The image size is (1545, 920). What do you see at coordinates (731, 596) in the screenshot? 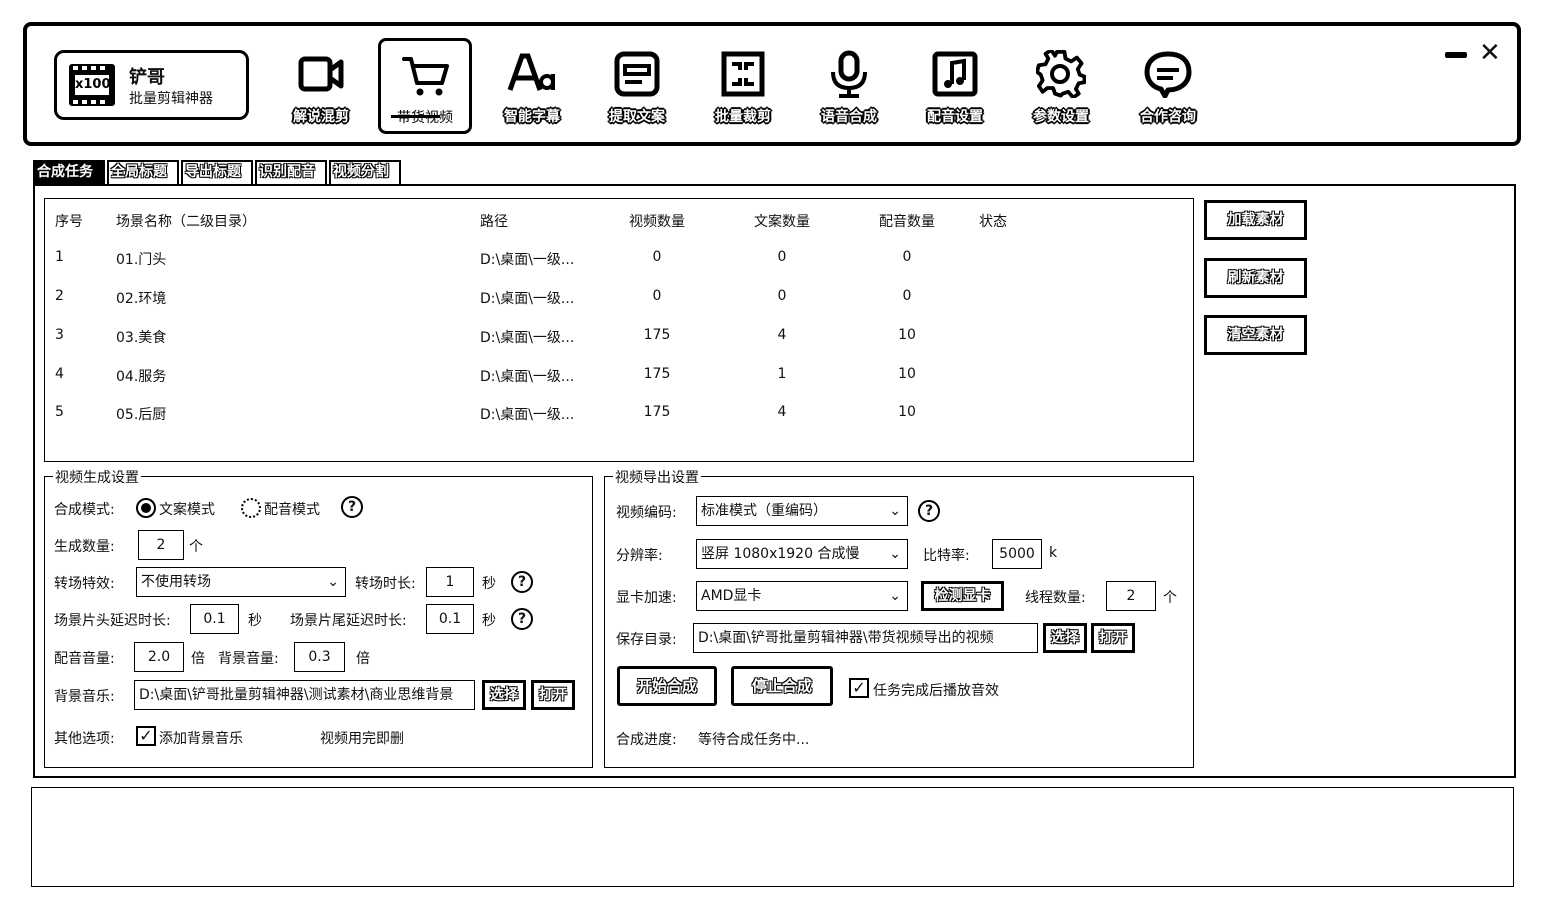
I see `gpu-accel-value: AMD显卡` at bounding box center [731, 596].